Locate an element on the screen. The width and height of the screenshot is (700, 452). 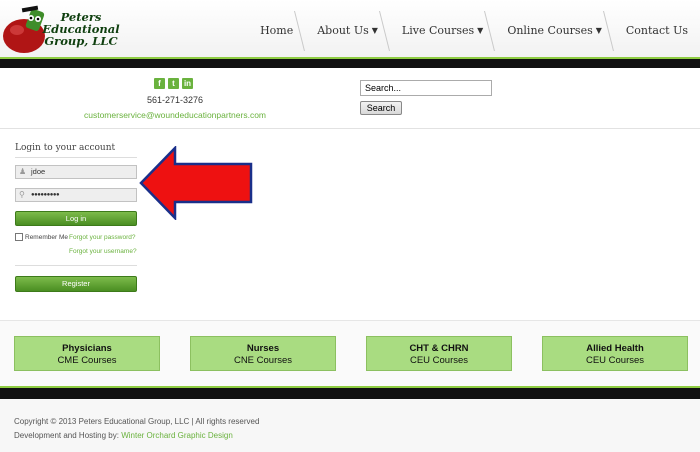
nav-contact-us: Contact Us is located at coordinates (651, 31).